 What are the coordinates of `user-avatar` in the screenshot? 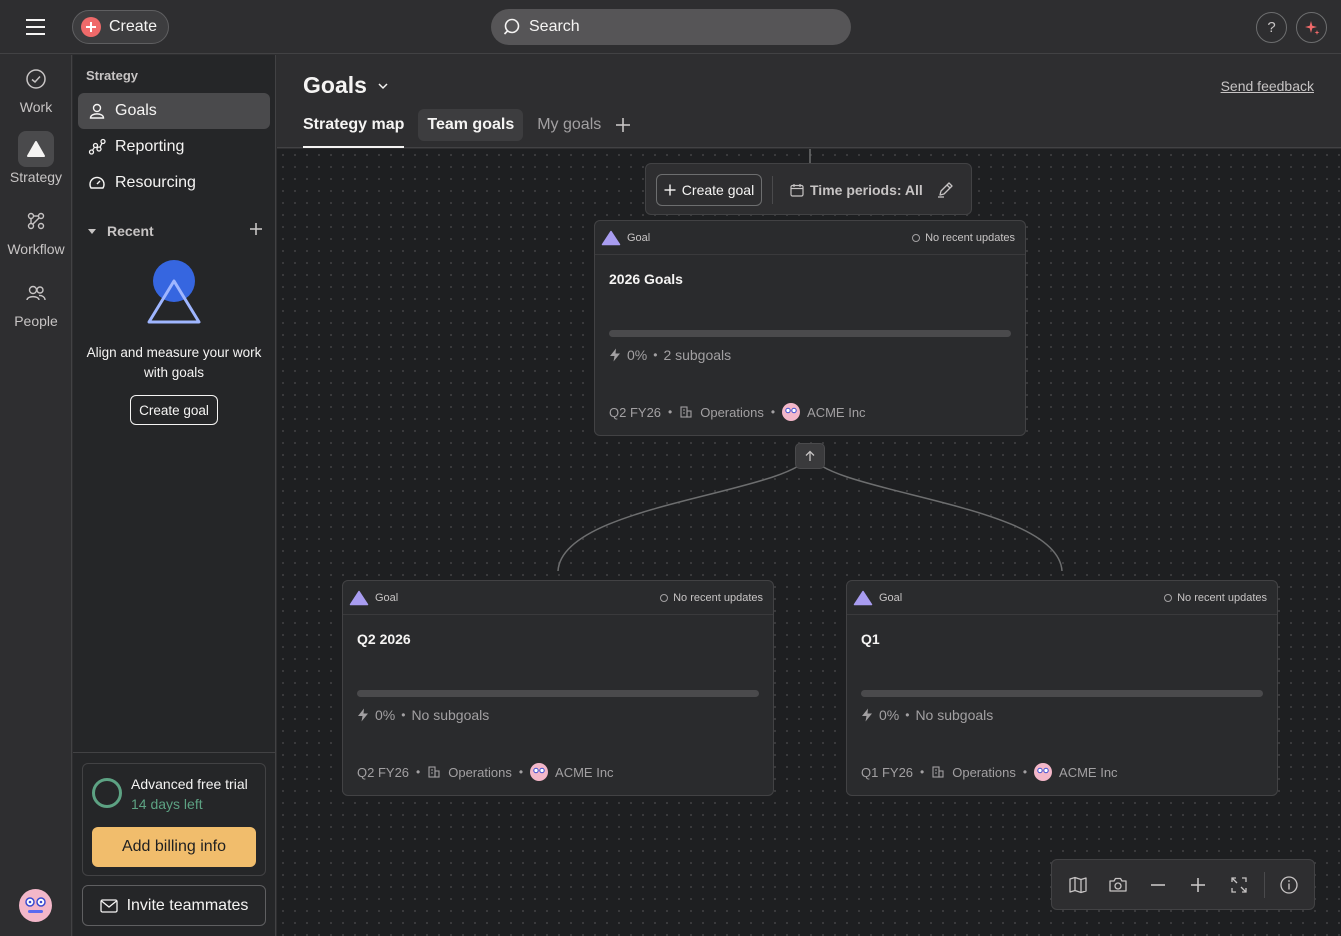 It's located at (35, 905).